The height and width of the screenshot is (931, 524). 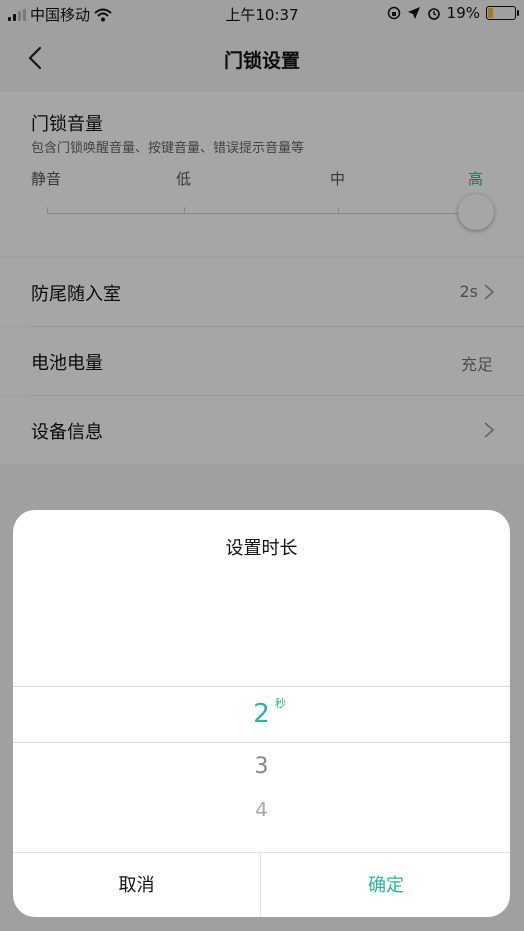 What do you see at coordinates (280, 703) in the screenshot?
I see `picker-unit: 秒` at bounding box center [280, 703].